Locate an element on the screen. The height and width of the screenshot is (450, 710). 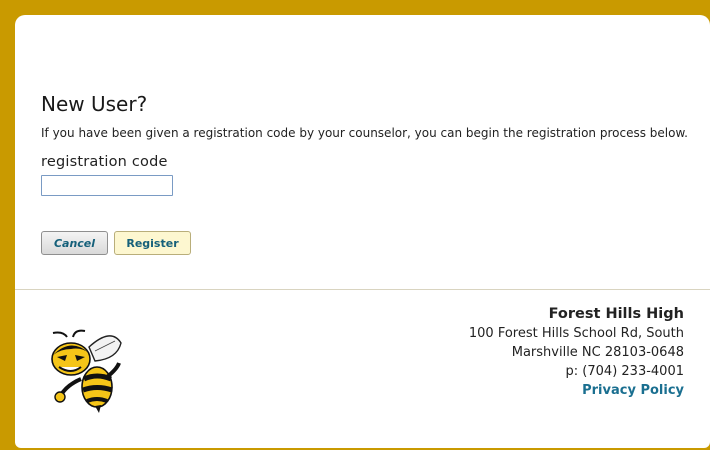
form-buttons: Cancel Register is located at coordinates (116, 243).